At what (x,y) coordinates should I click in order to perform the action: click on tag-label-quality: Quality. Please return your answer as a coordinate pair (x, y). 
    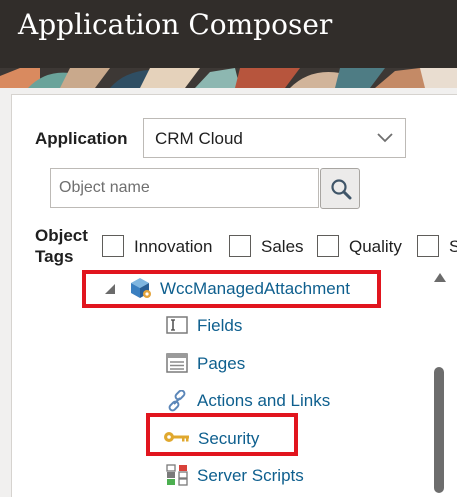
    Looking at the image, I should click on (375, 246).